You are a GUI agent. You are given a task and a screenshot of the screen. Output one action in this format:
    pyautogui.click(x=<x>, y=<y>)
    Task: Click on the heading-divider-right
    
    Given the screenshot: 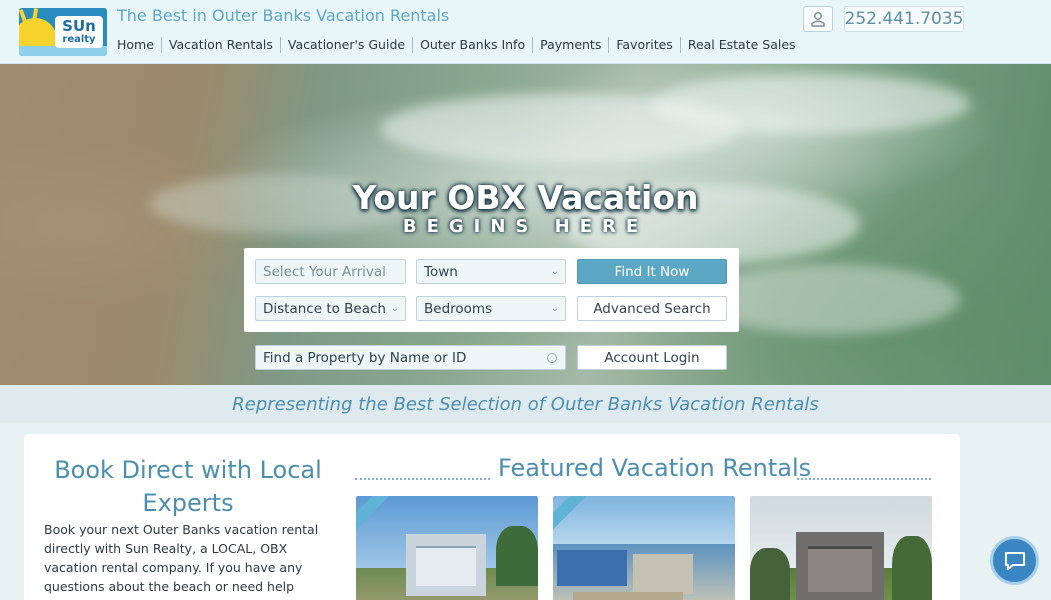 What is the action you would take?
    pyautogui.click(x=864, y=479)
    